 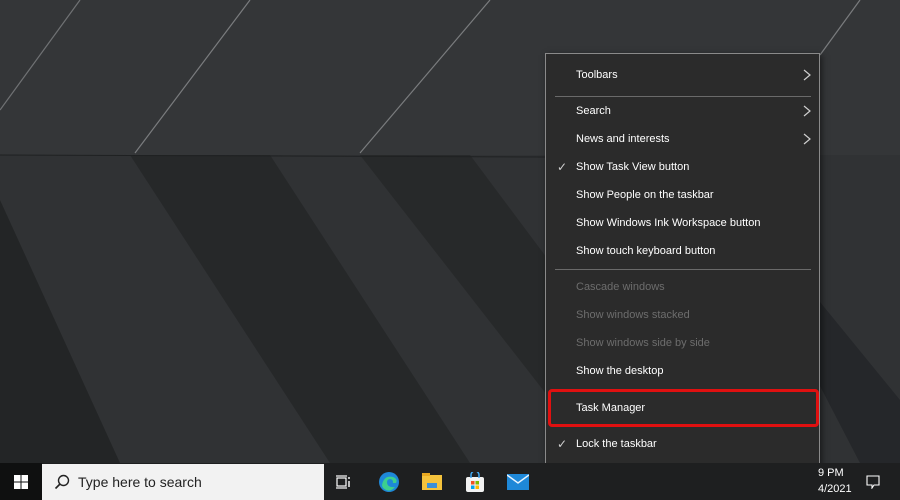 I want to click on menu-item-search: Search, so click(x=682, y=111).